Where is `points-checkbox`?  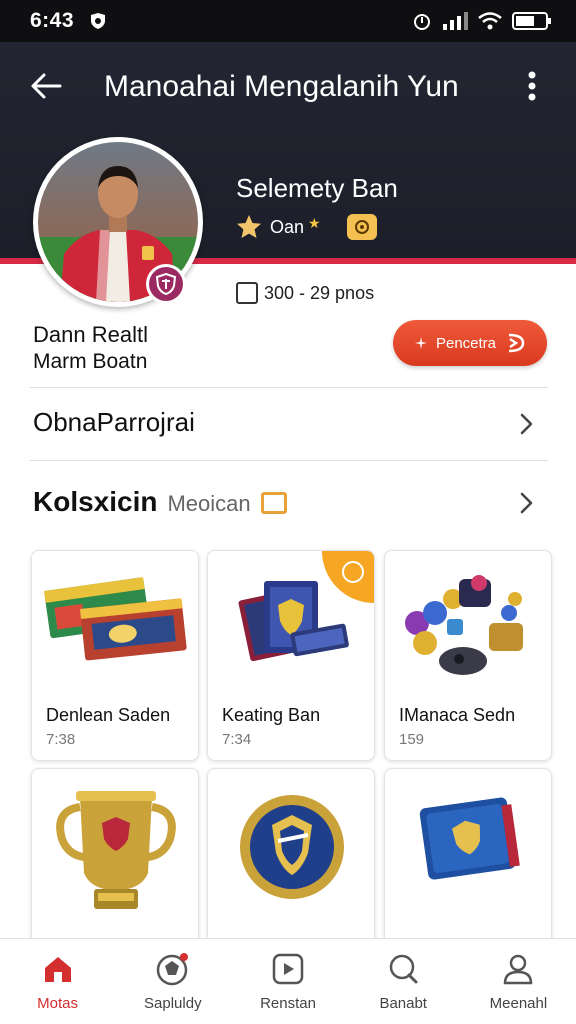
points-checkbox is located at coordinates (247, 293).